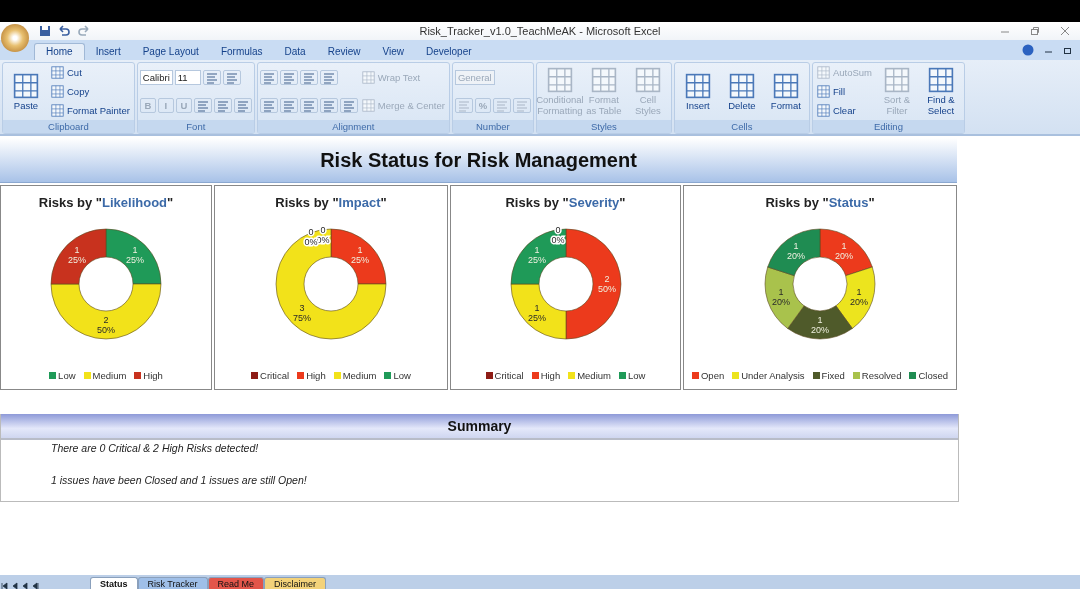  What do you see at coordinates (820, 202) in the screenshot?
I see `chart-title: Risks by "Status"` at bounding box center [820, 202].